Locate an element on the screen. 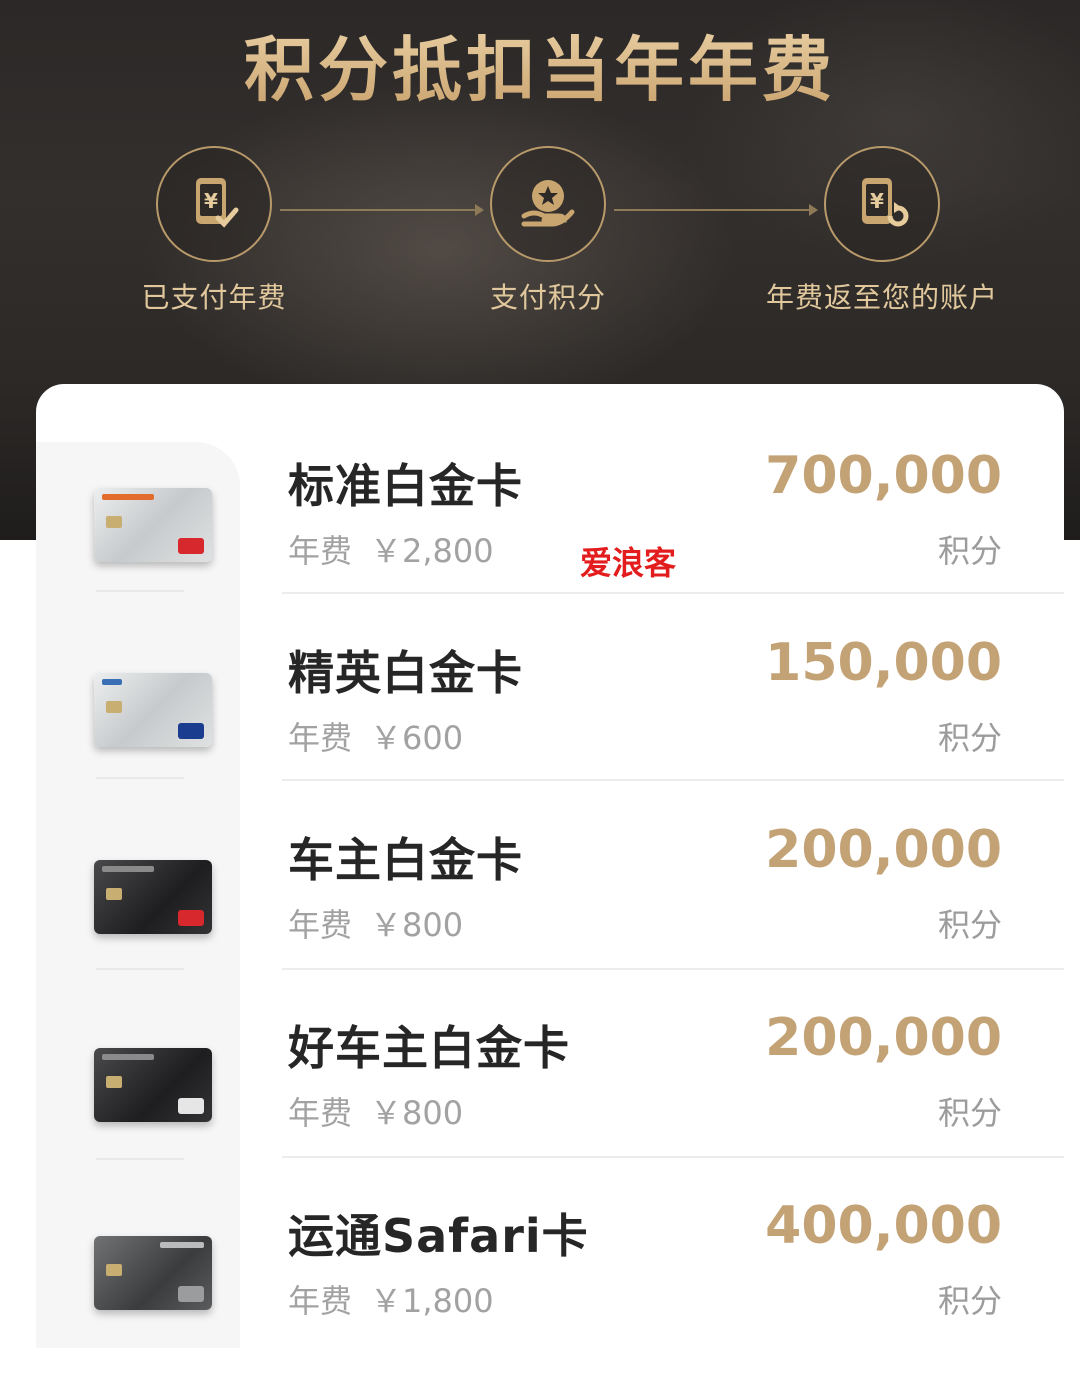  step-pay-points is located at coordinates (548, 204).